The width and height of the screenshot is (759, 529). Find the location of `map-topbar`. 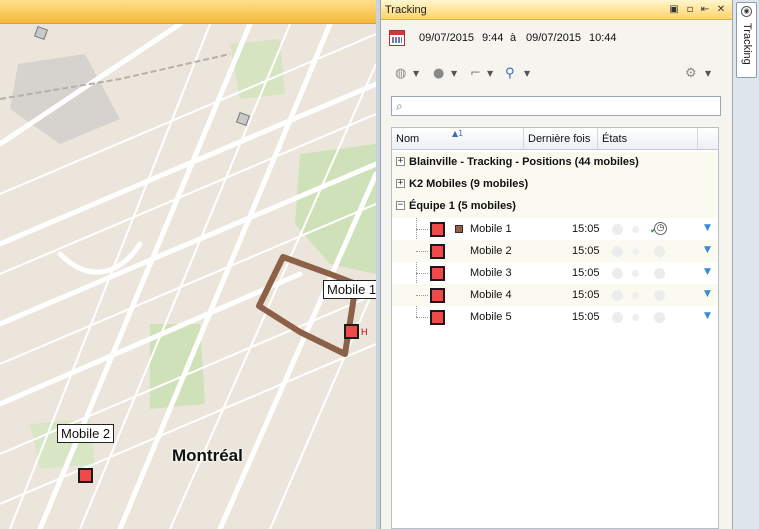

map-topbar is located at coordinates (188, 12).